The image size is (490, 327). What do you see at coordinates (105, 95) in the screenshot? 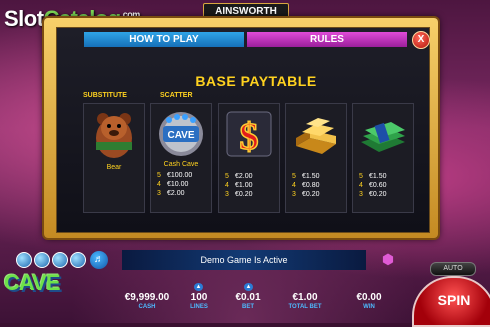
I see `substitute-label: SUBSTITUTE` at bounding box center [105, 95].